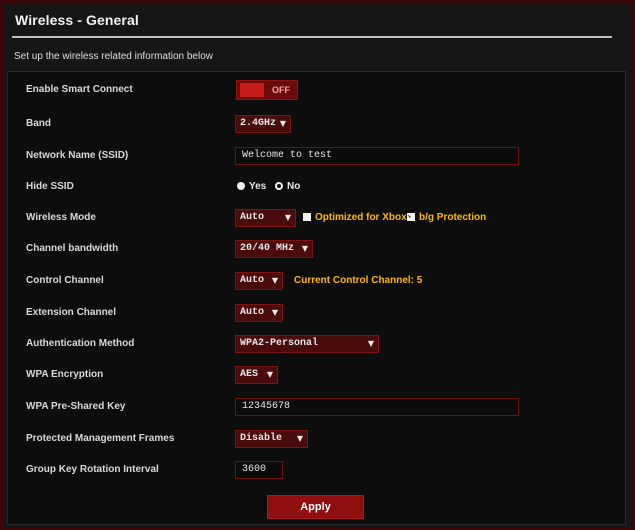 Image resolution: width=635 pixels, height=530 pixels. I want to click on wireless-mode-select: Auto ▼, so click(265, 218).